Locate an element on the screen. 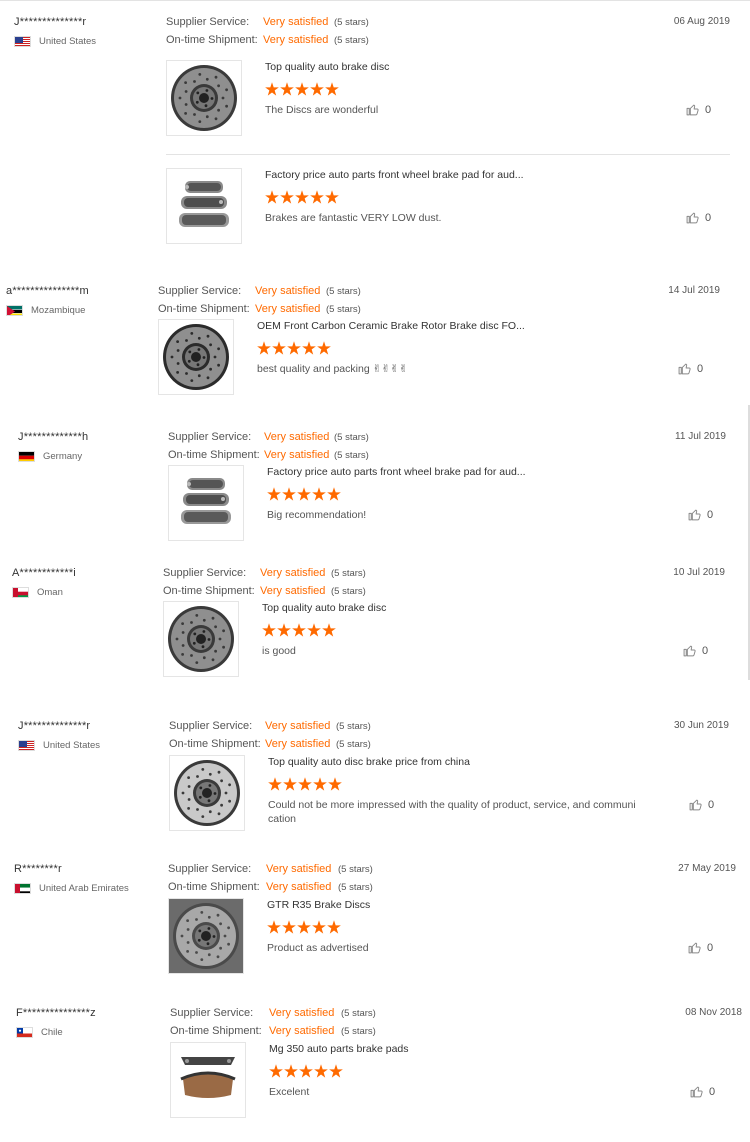 This screenshot has height=1142, width=750. review-date: 08 Nov 2018 is located at coordinates (713, 1012).